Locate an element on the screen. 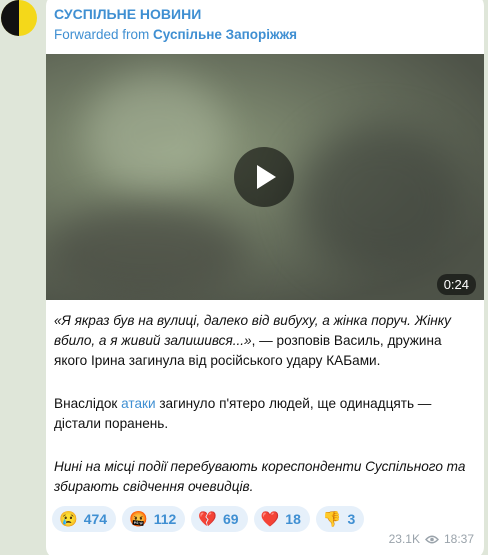 This screenshot has height=555, width=488. message-time: 18:37 is located at coordinates (458, 539).